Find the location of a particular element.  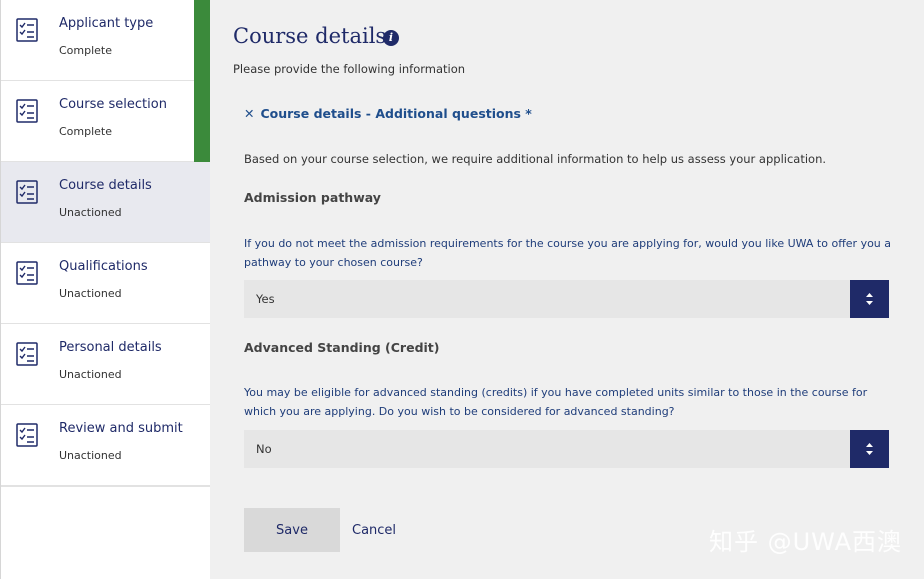

page-subtitle: Please provide the following information is located at coordinates (349, 69).